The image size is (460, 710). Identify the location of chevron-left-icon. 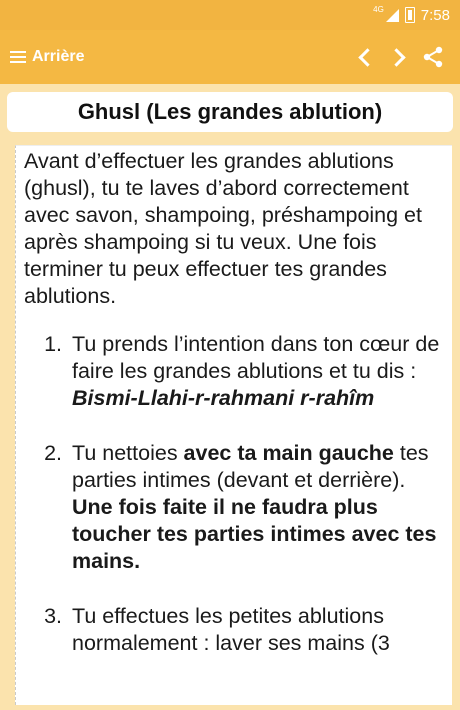
(367, 57).